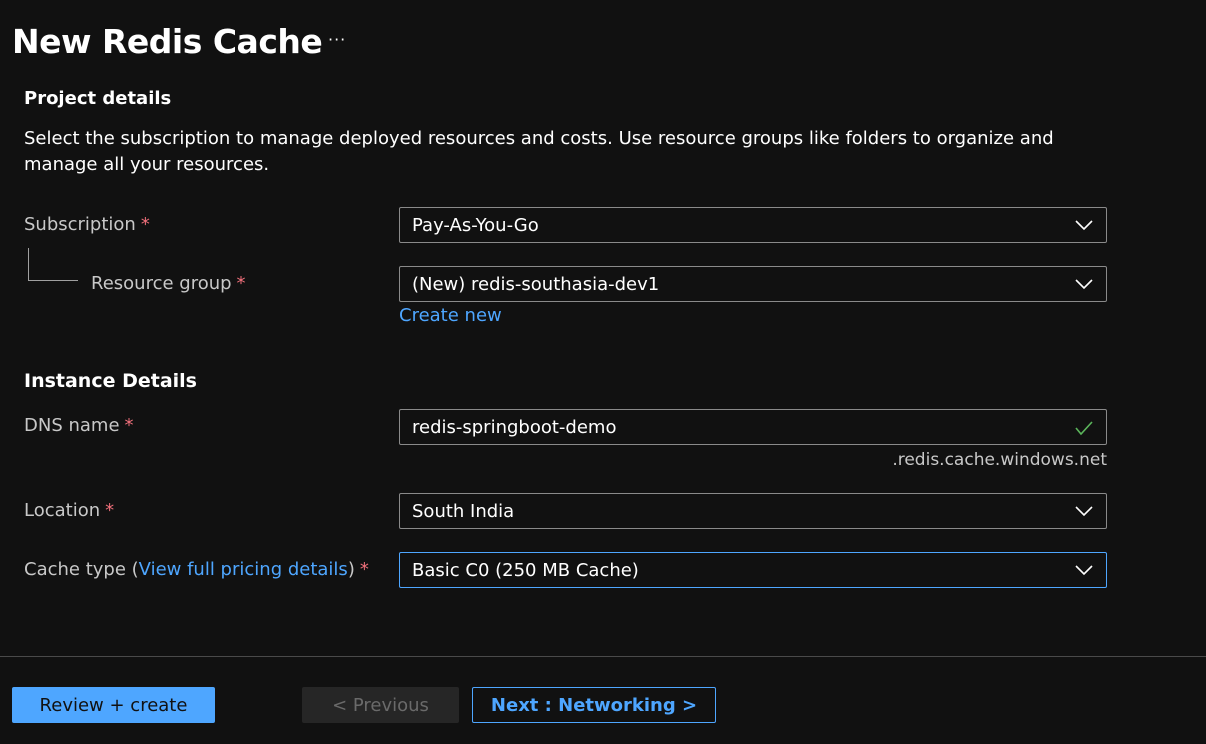 The image size is (1206, 744). What do you see at coordinates (62, 510) in the screenshot?
I see `location-label-text: Location` at bounding box center [62, 510].